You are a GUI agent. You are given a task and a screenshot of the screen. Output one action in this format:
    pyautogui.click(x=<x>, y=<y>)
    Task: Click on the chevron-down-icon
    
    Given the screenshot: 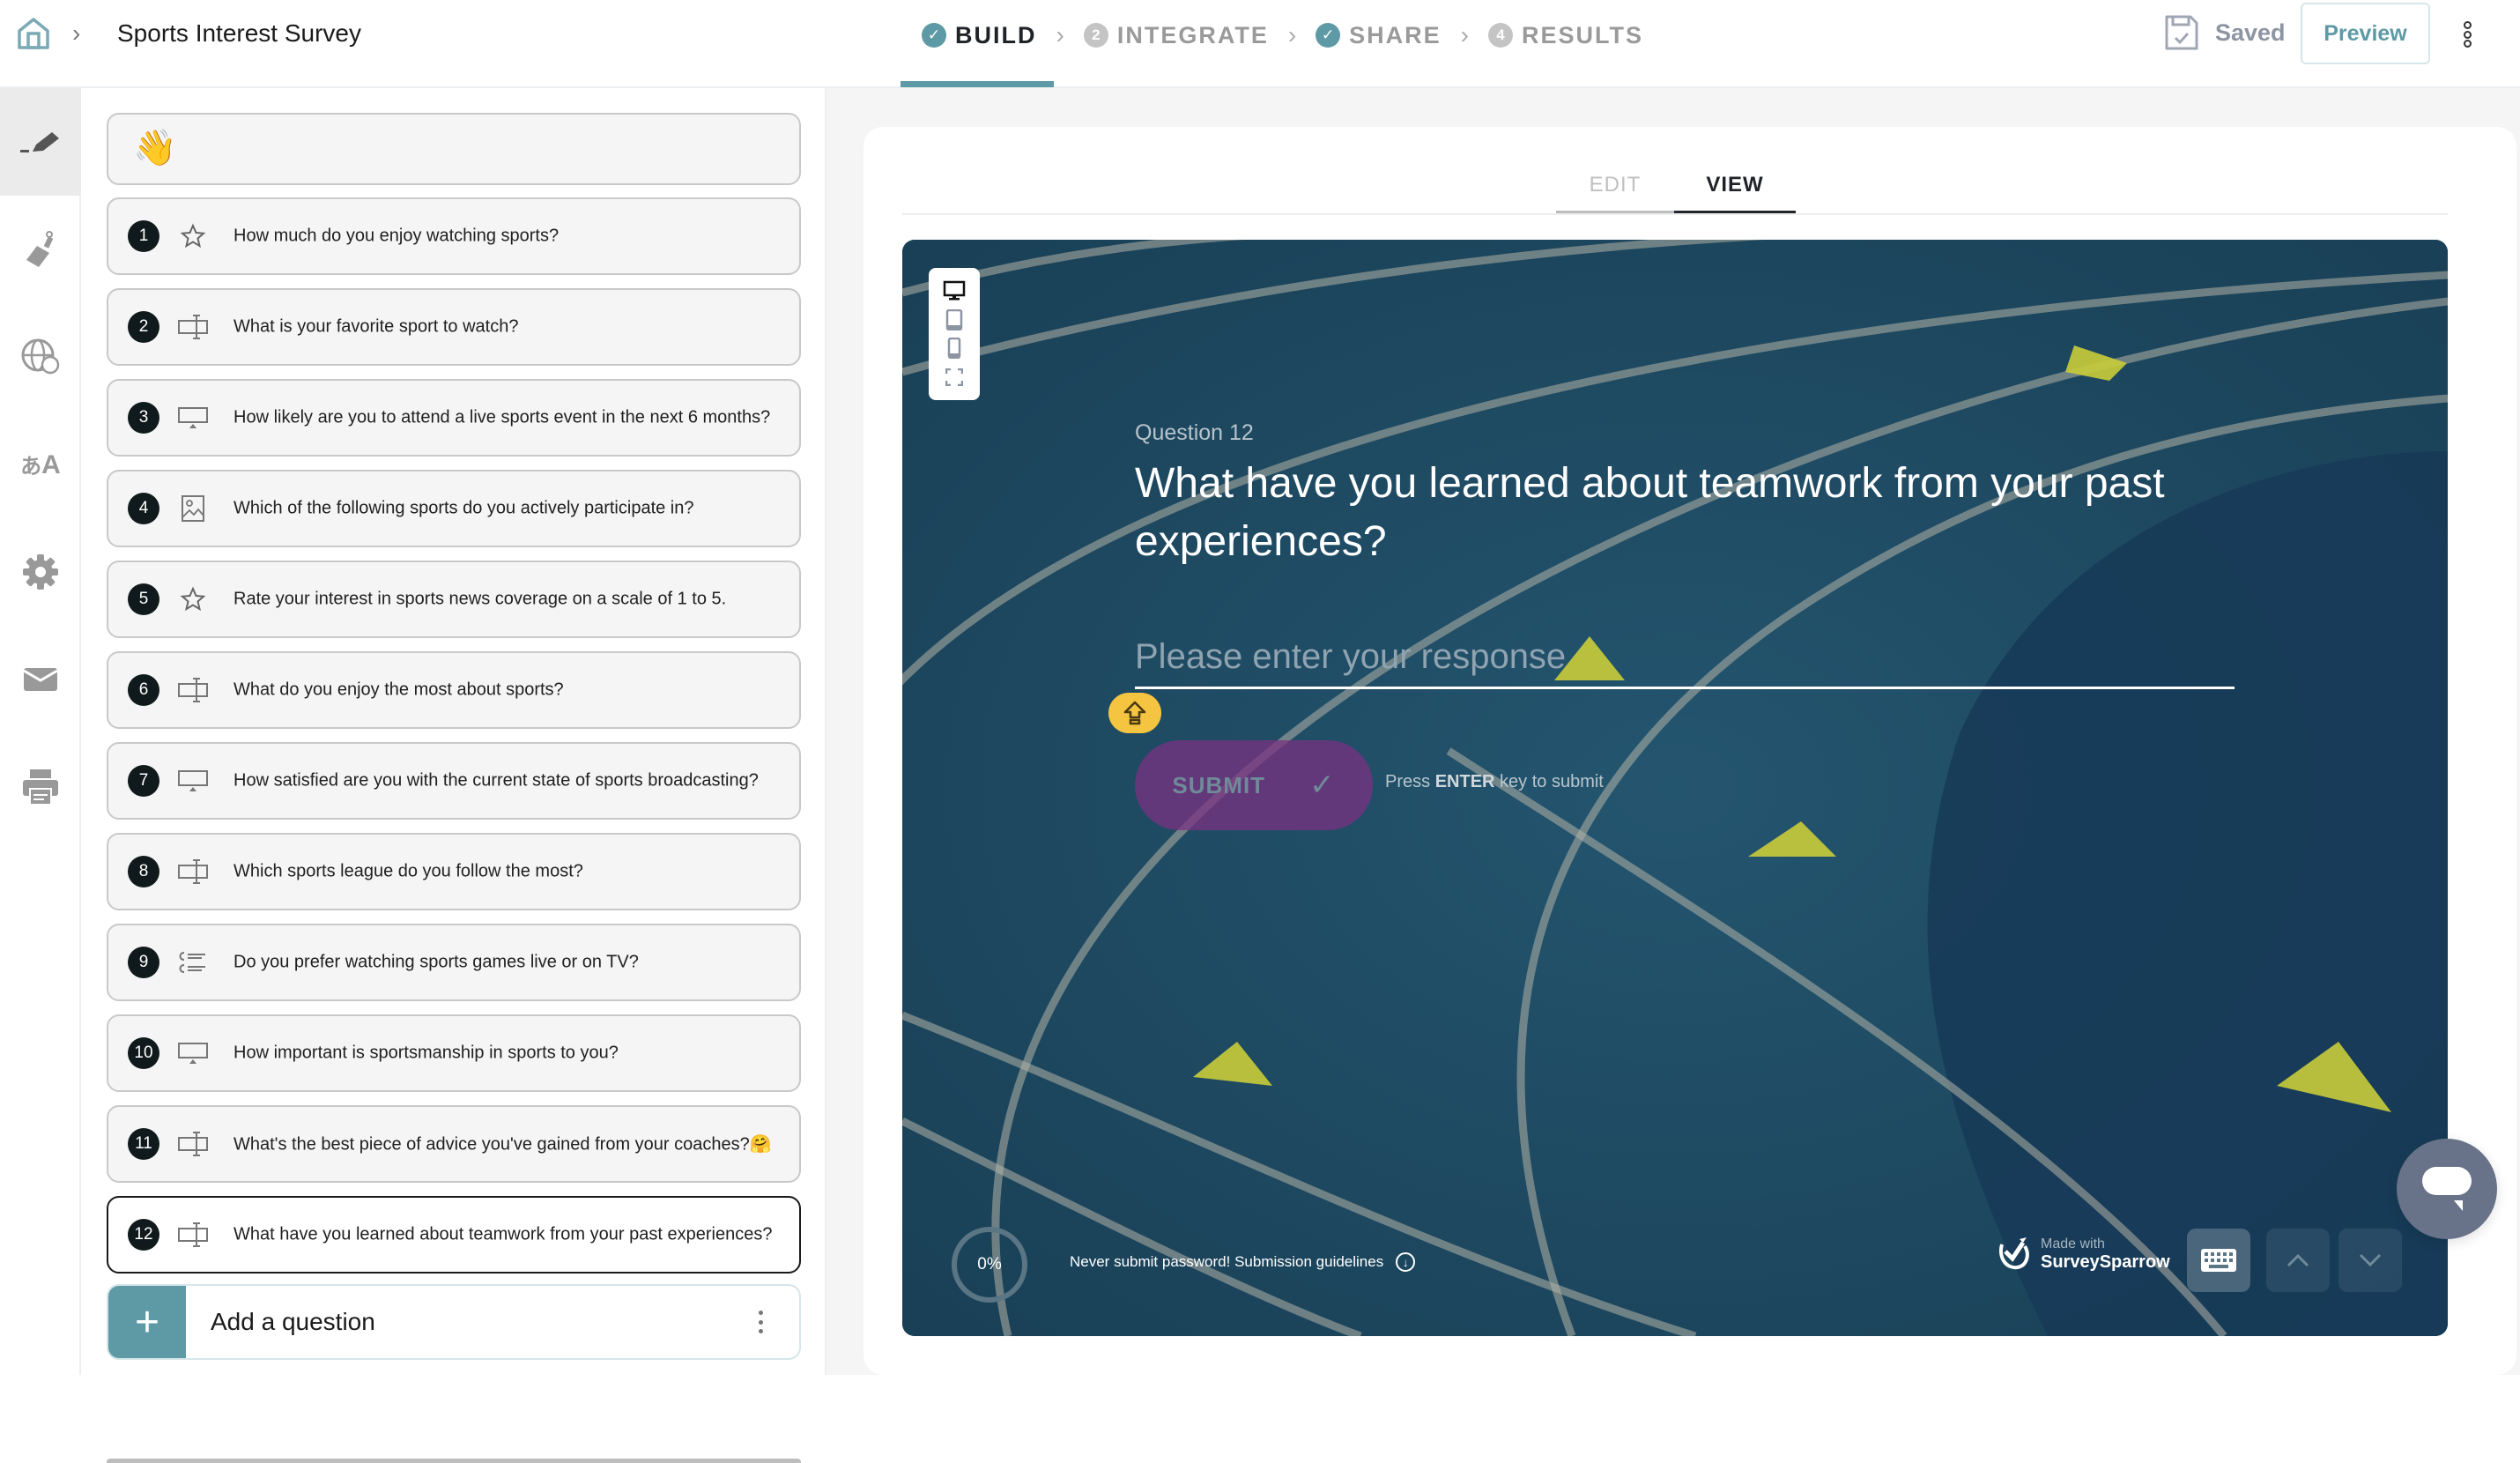 What is the action you would take?
    pyautogui.click(x=2370, y=1260)
    